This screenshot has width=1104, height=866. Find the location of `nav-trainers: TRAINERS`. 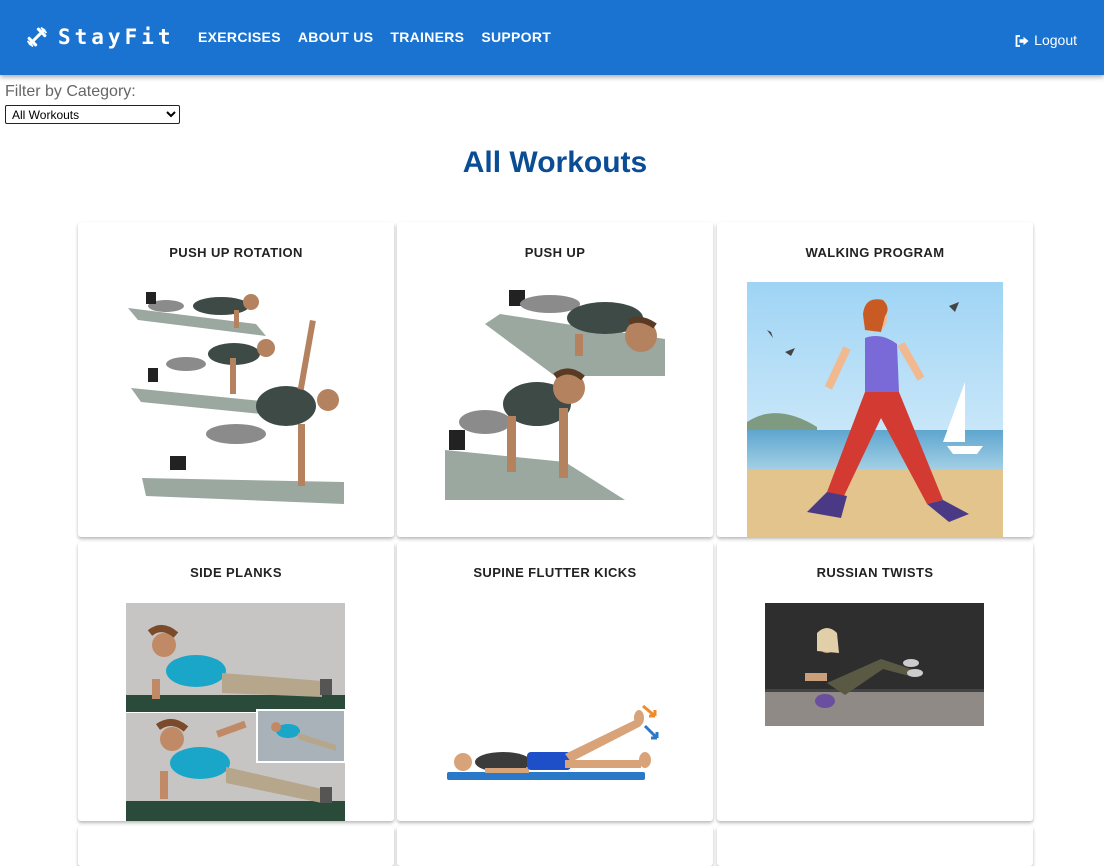

nav-trainers: TRAINERS is located at coordinates (427, 37).